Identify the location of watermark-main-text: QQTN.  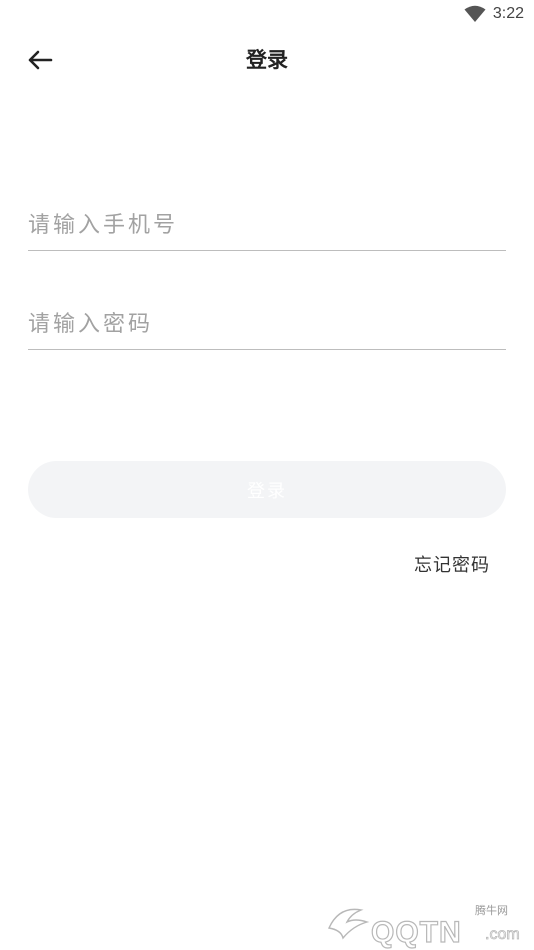
(416, 932).